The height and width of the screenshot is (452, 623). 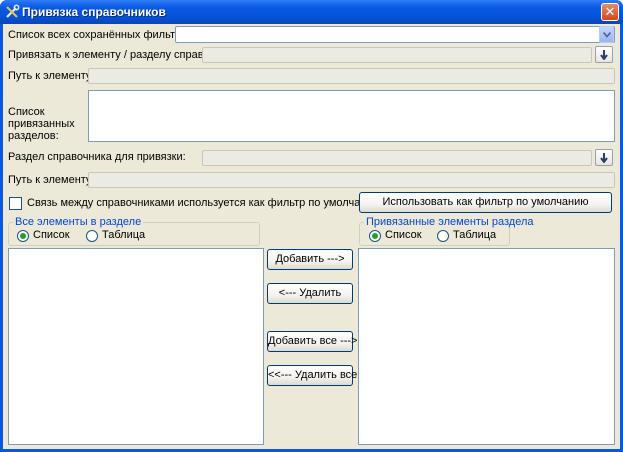 I want to click on bind-to-select-button, so click(x=604, y=54).